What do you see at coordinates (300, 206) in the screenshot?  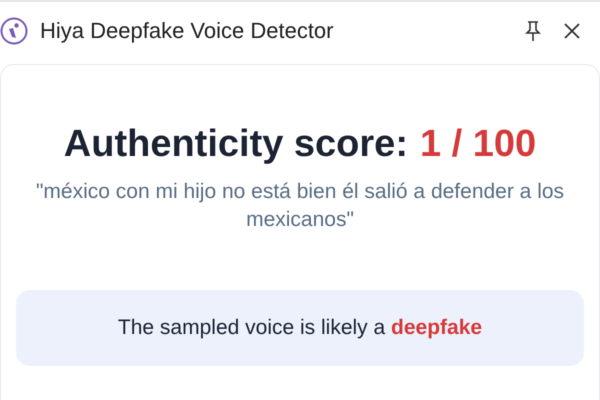 I see `transcript-text: "méxico con mi hijo no está bien él salió a defender a los mexicanos"` at bounding box center [300, 206].